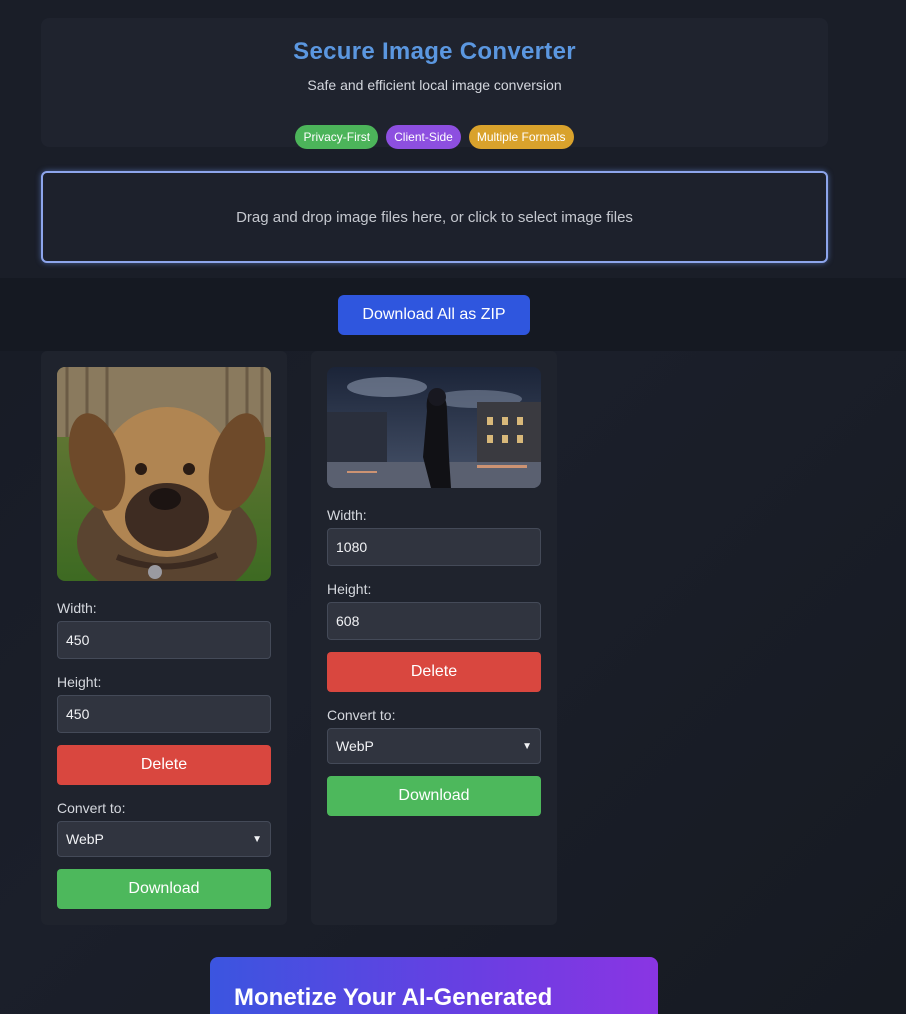  I want to click on dog-photo-image, so click(164, 474).